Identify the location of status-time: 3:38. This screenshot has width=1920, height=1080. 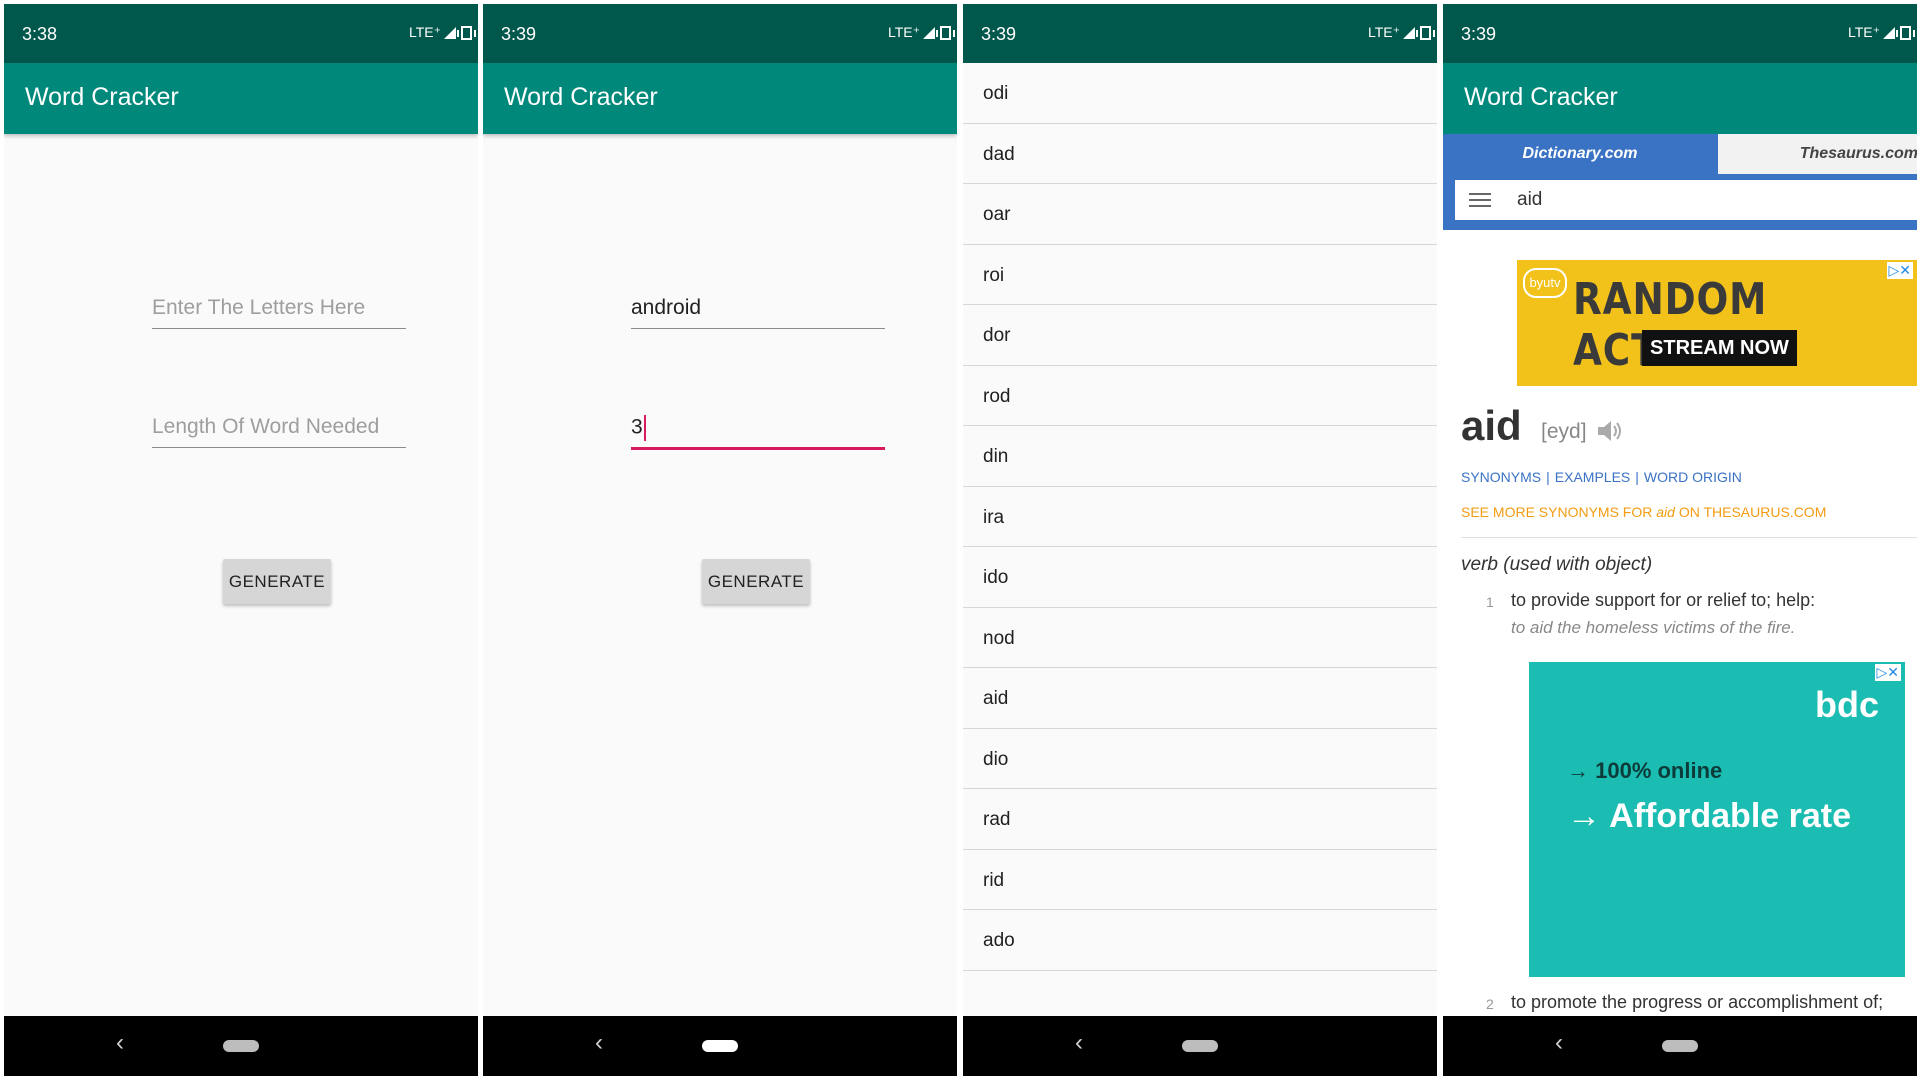
(40, 34).